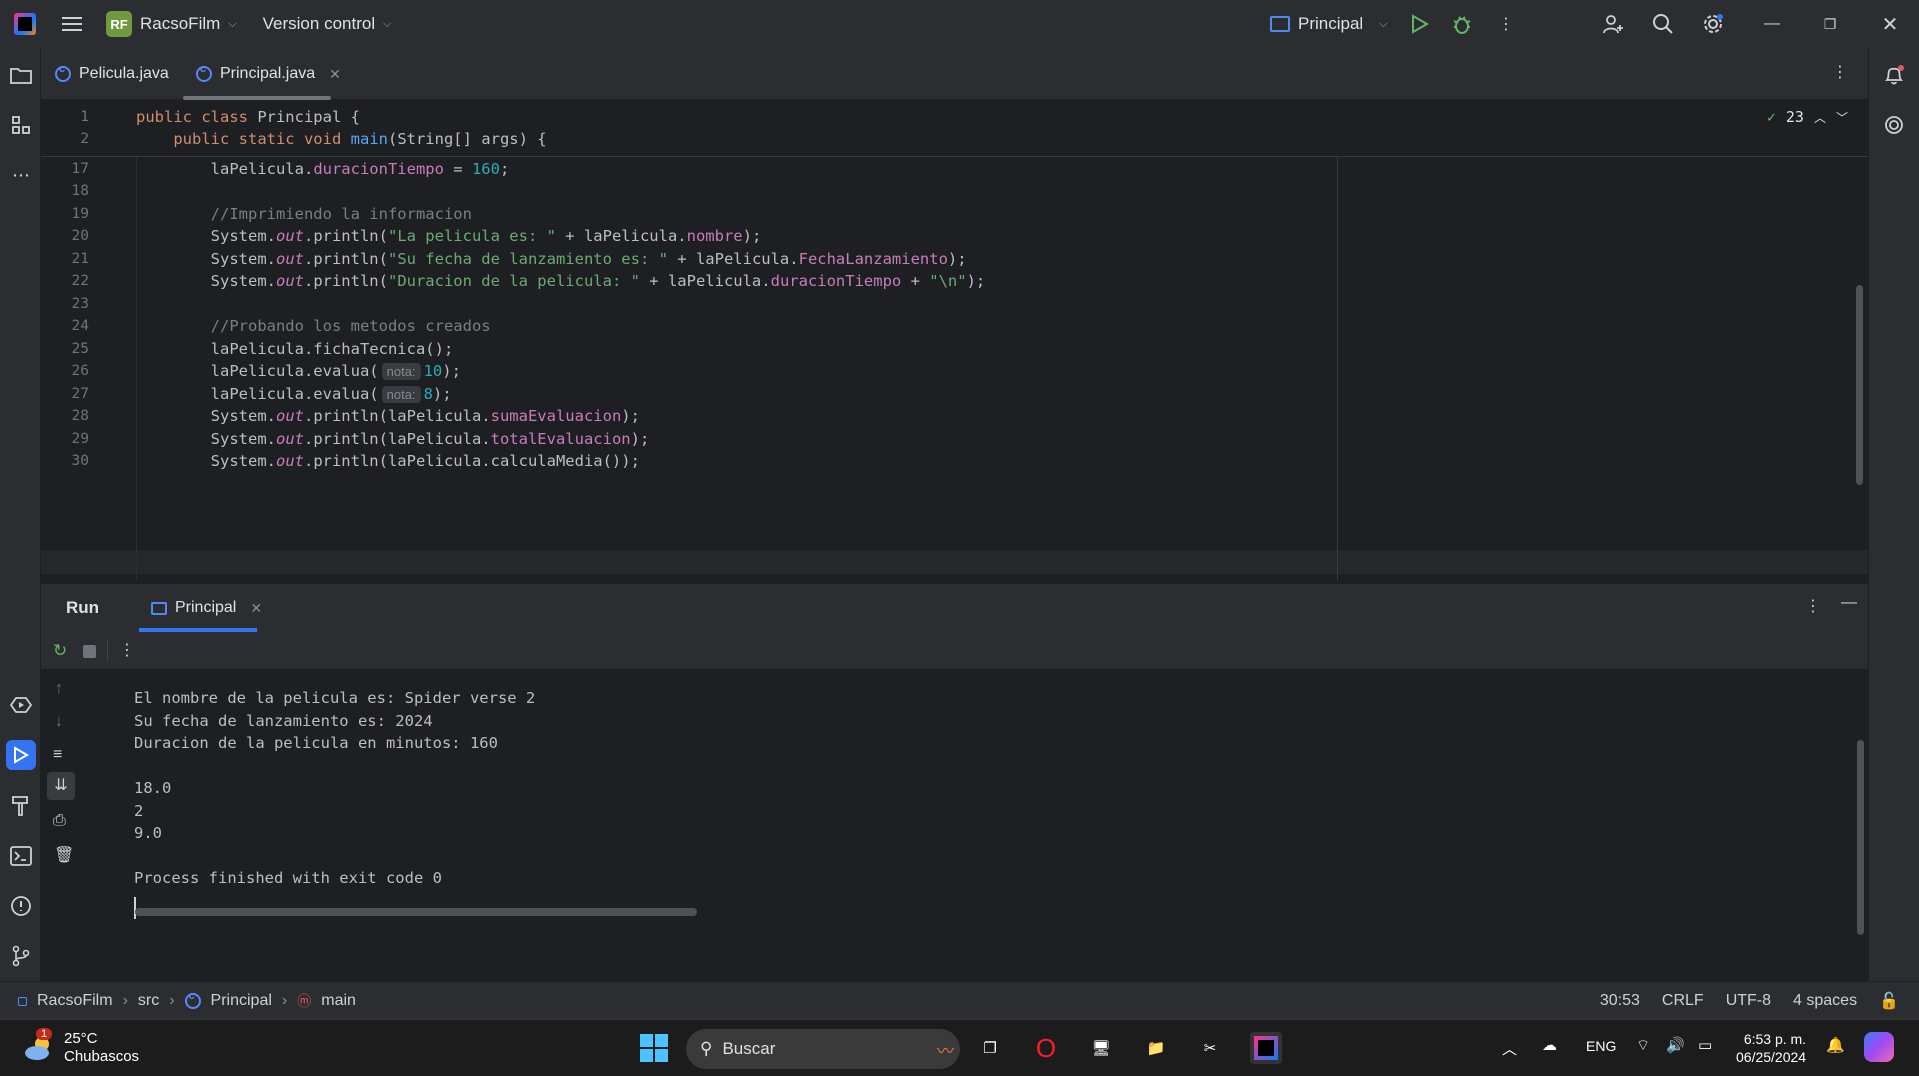 Image resolution: width=1919 pixels, height=1076 pixels. What do you see at coordinates (59, 722) in the screenshot?
I see `arrow-down-icon: ↓` at bounding box center [59, 722].